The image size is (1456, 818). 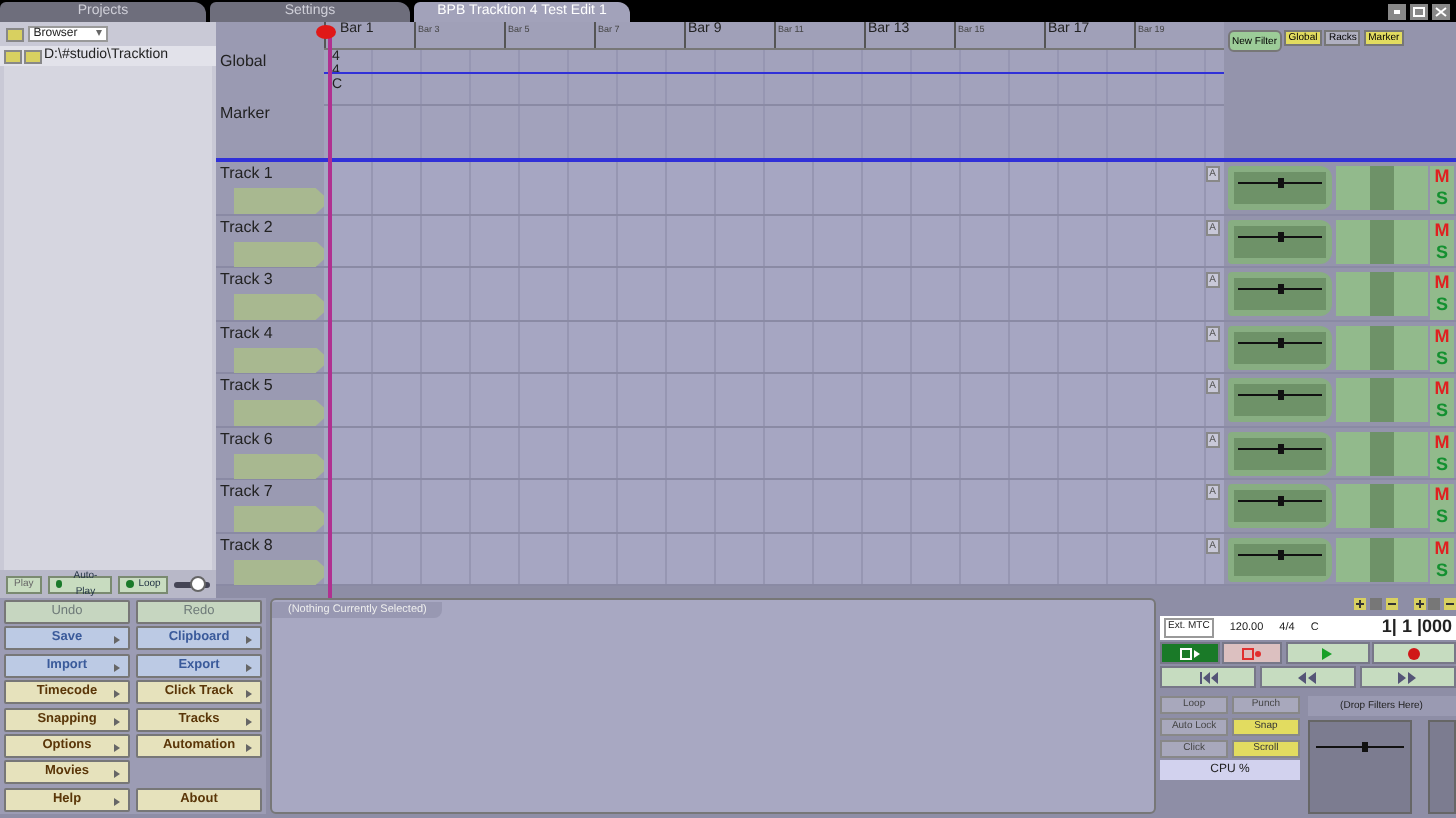 I want to click on record-icon, so click(x=1414, y=653).